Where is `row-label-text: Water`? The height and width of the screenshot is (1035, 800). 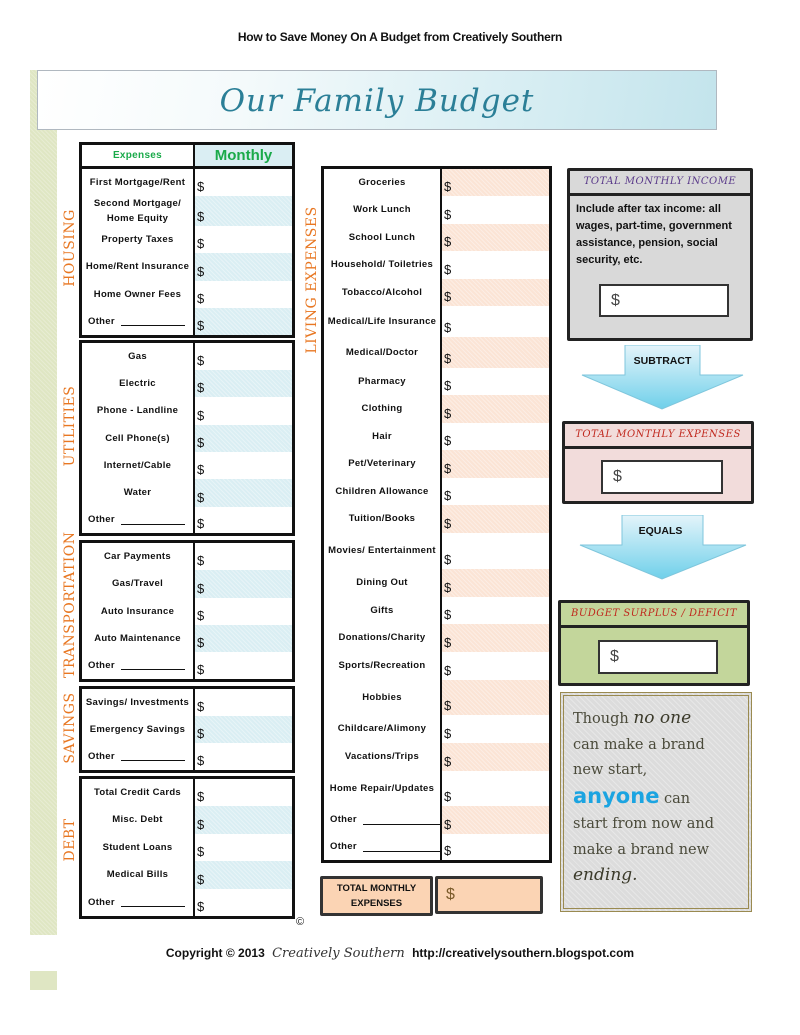 row-label-text: Water is located at coordinates (137, 493).